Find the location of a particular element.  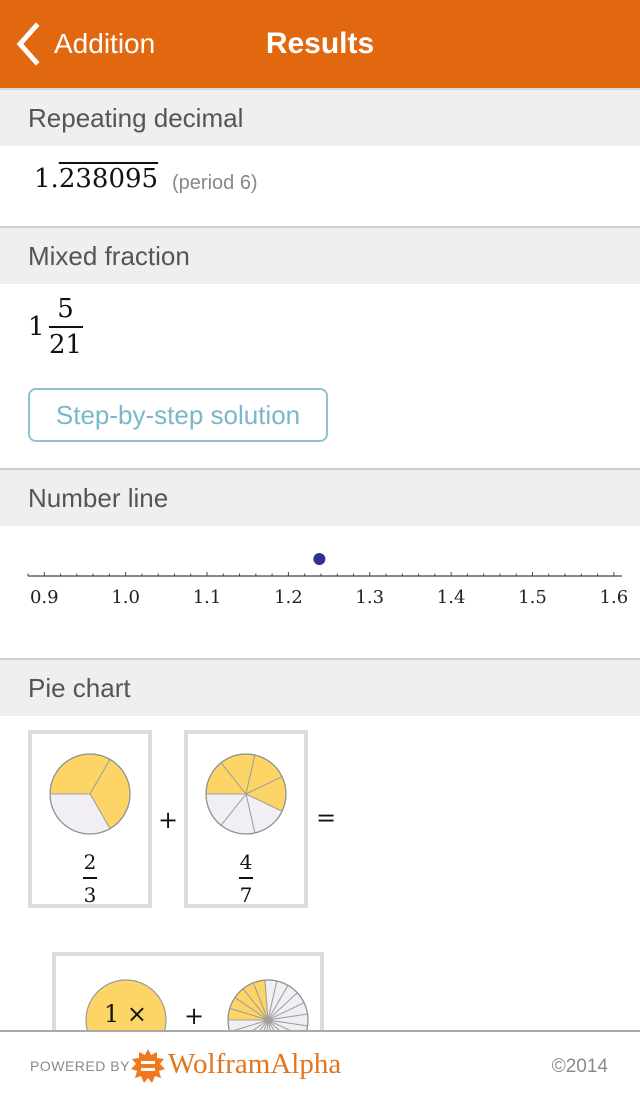

decimal-value: 1.238095 is located at coordinates (96, 179).